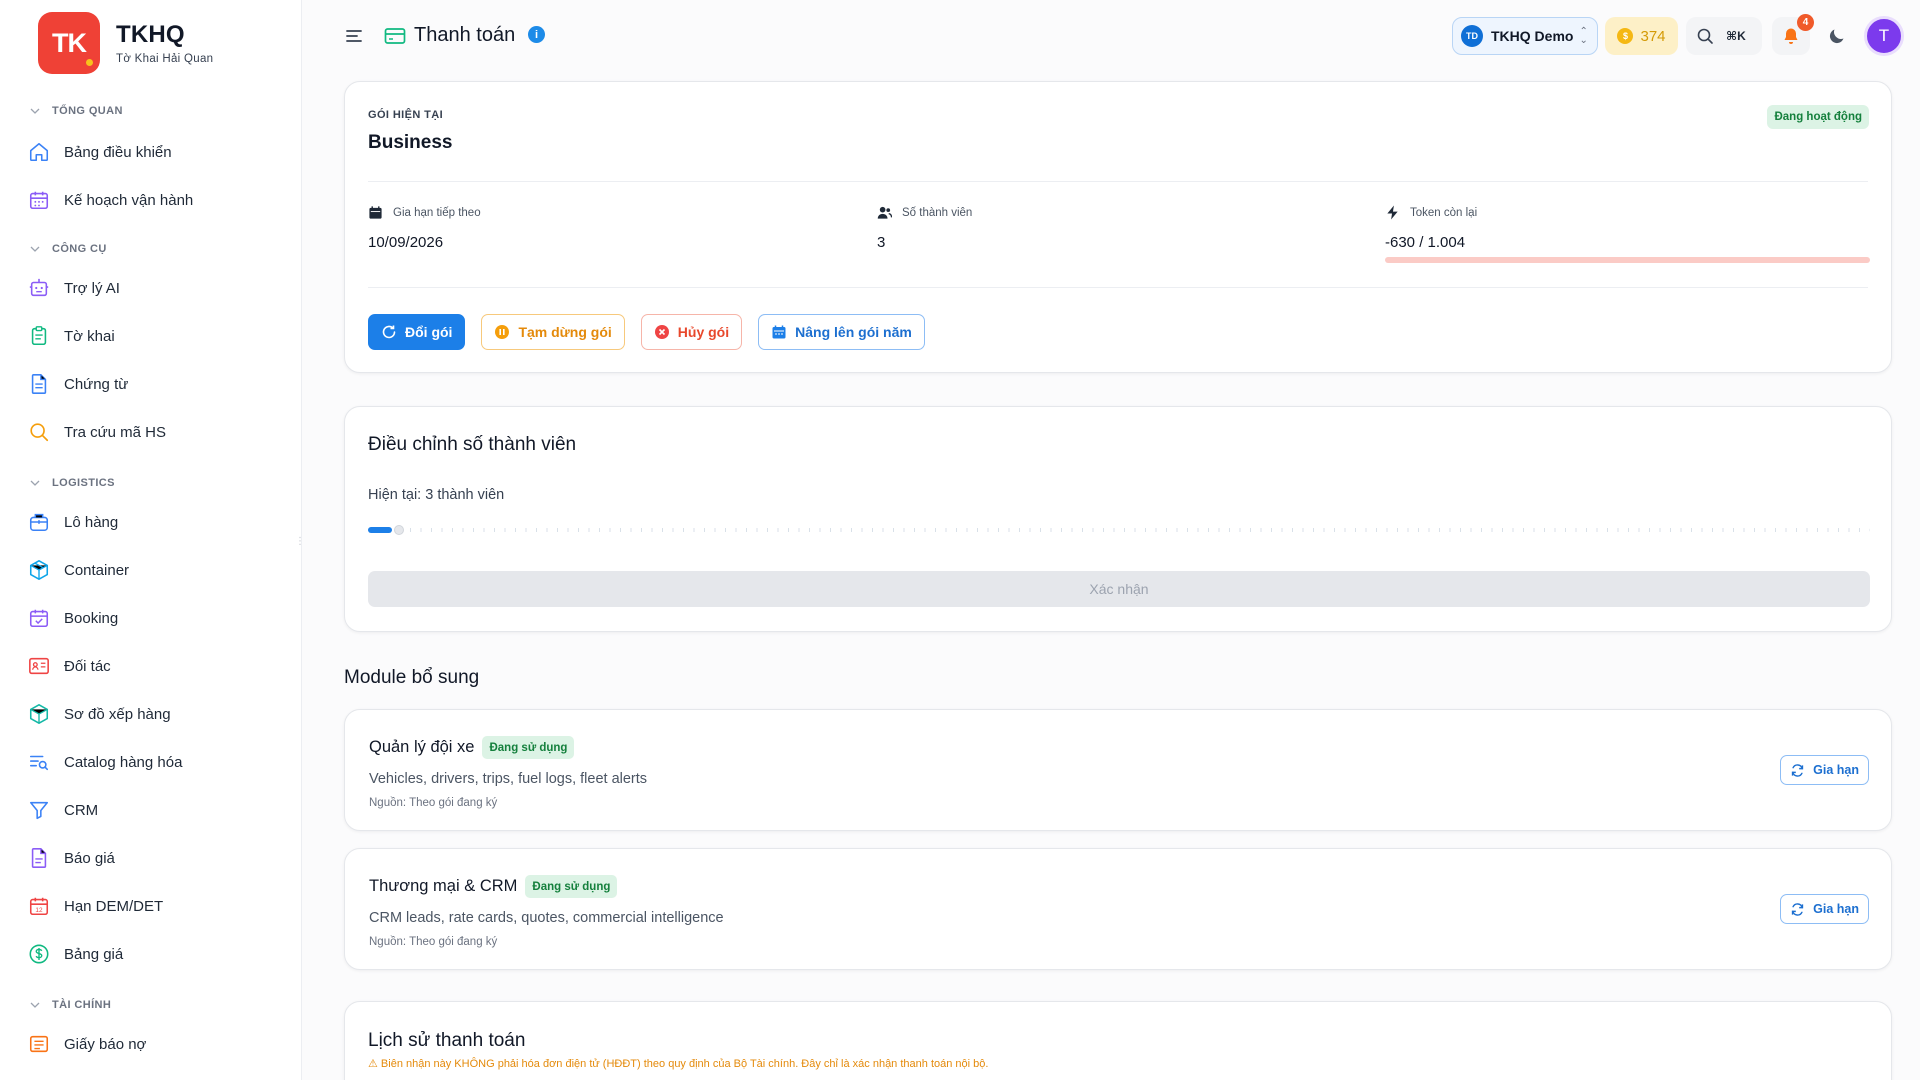 This screenshot has width=1920, height=1080. I want to click on sidebar-item-partners: Đối tác, so click(69, 666).